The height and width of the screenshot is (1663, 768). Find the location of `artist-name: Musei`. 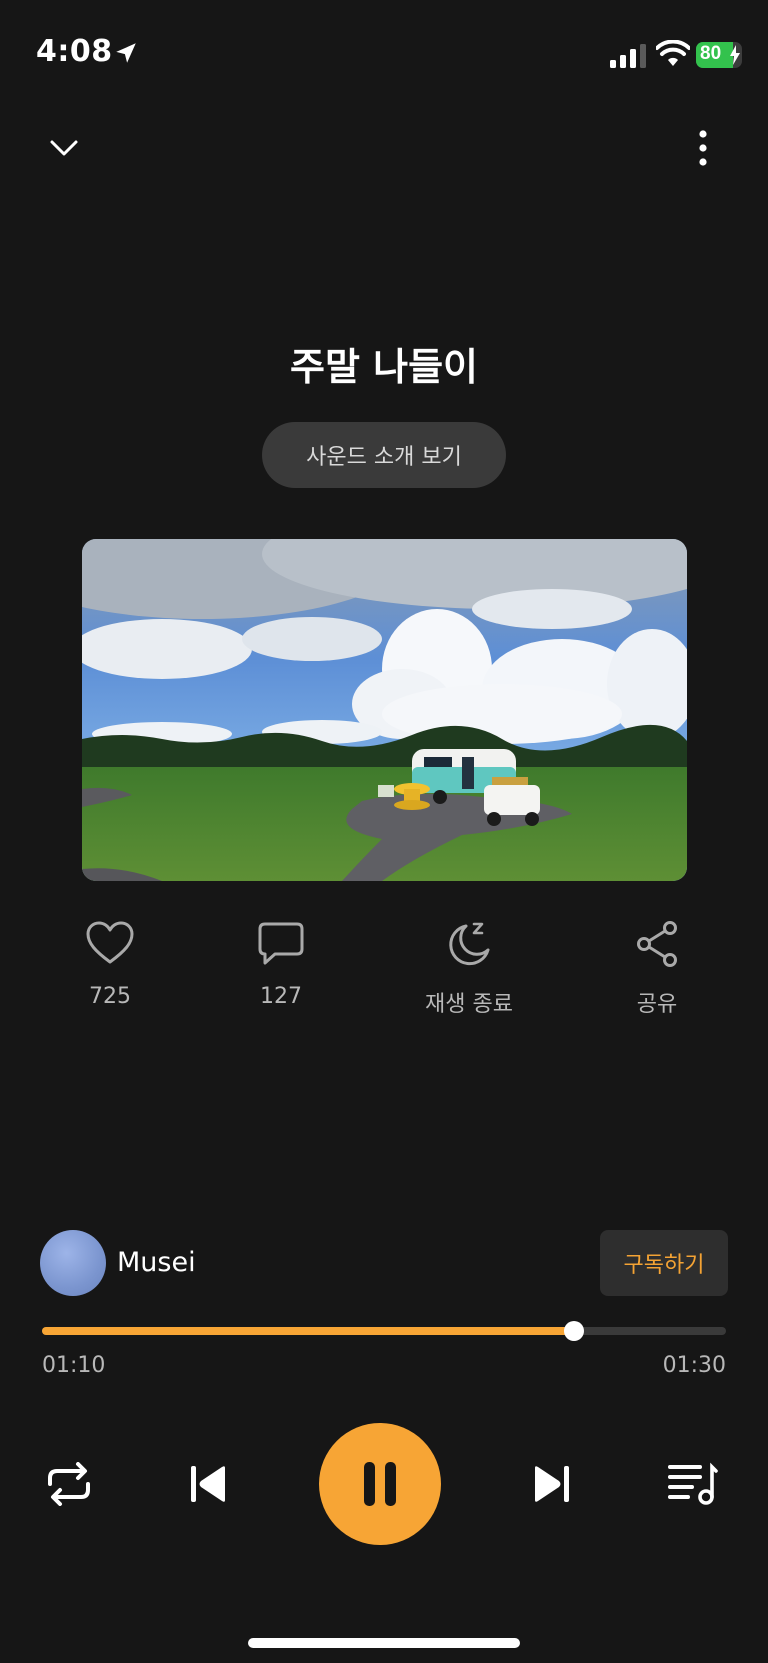

artist-name: Musei is located at coordinates (156, 1262).